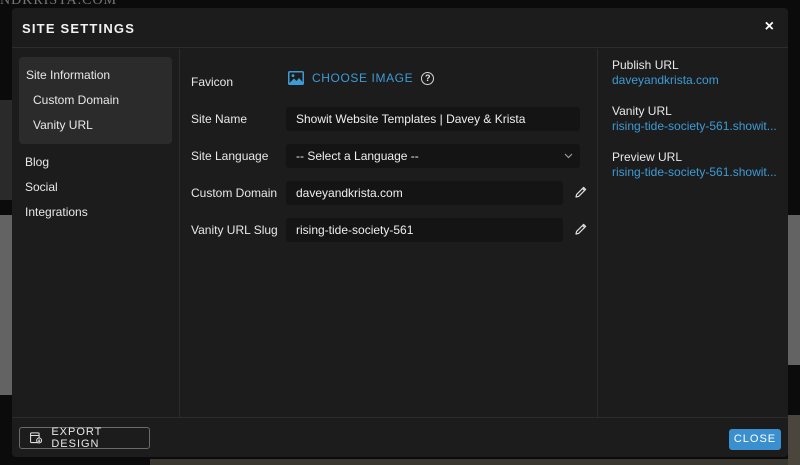 Image resolution: width=800 pixels, height=465 pixels. What do you see at coordinates (424, 192) in the screenshot?
I see `custom-domain-field: daveyandkrista.com` at bounding box center [424, 192].